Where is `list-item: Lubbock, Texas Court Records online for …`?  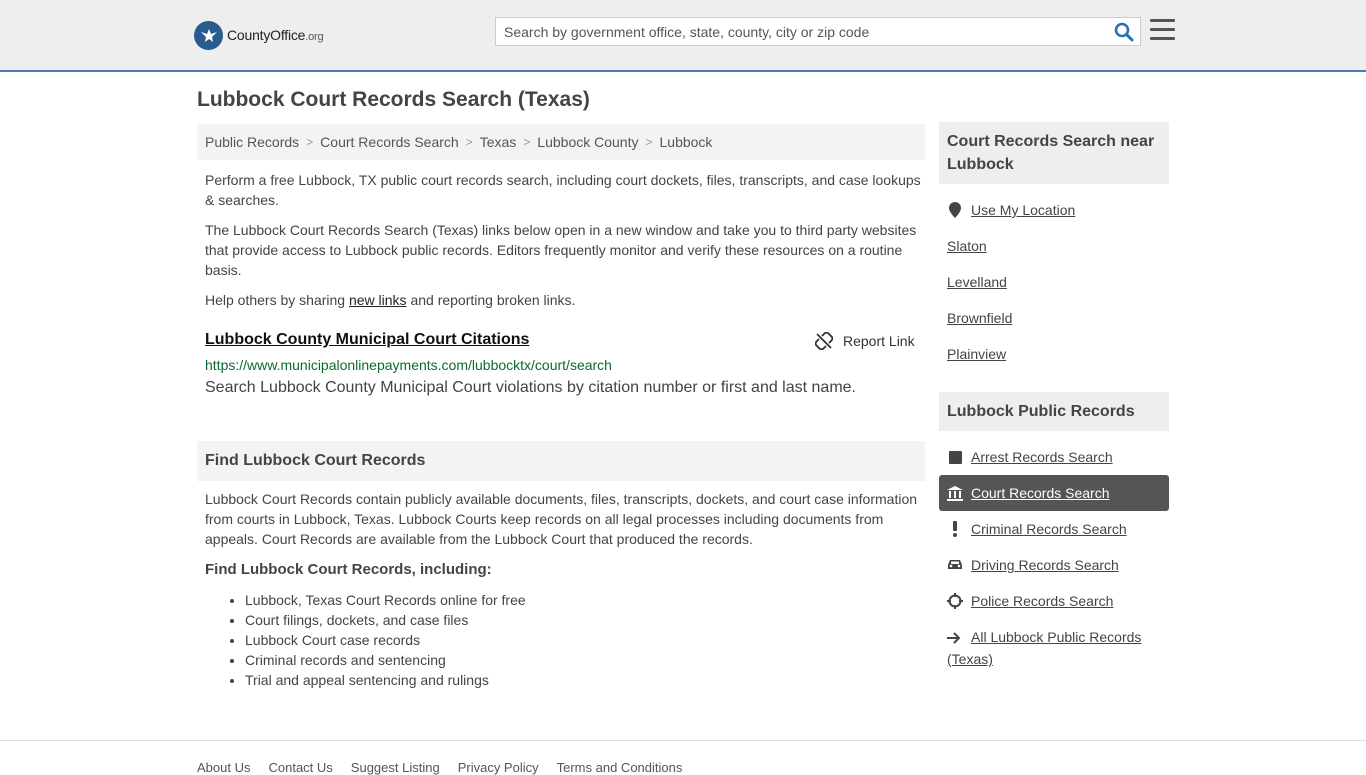
list-item: Lubbock, Texas Court Records online for … is located at coordinates (385, 600).